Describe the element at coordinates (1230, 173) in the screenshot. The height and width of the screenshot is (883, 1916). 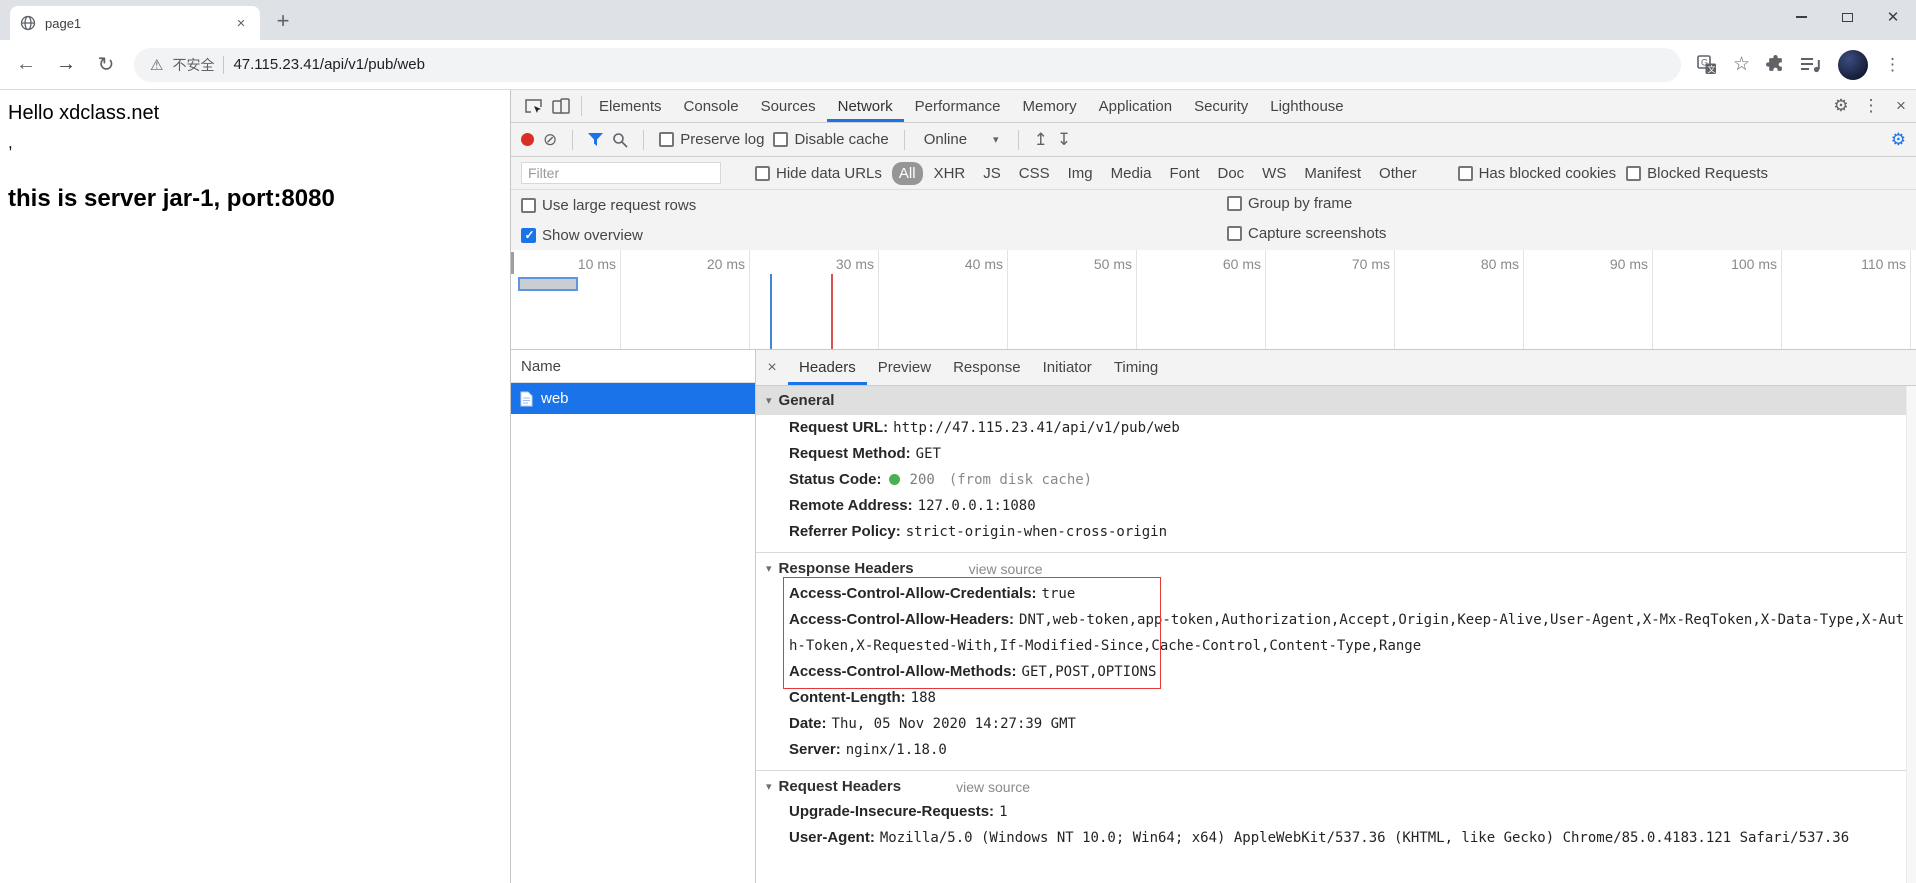
I see `type-filter-pill: Doc` at that location.